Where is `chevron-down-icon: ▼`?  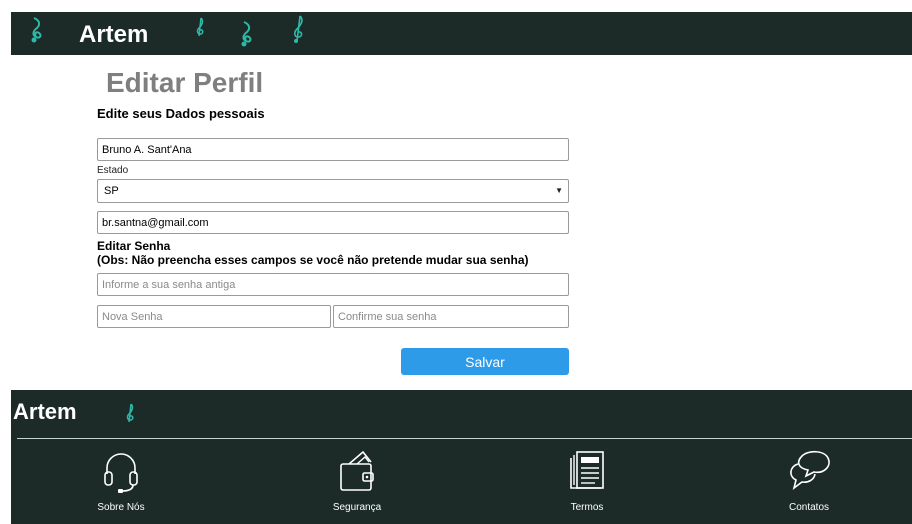
chevron-down-icon: ▼ is located at coordinates (559, 190).